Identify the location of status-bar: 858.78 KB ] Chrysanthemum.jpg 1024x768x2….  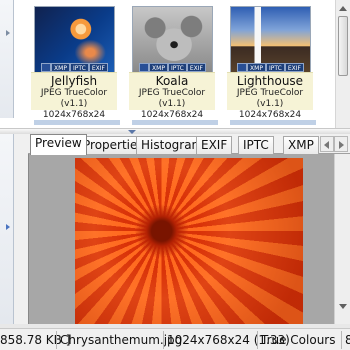
(175, 339).